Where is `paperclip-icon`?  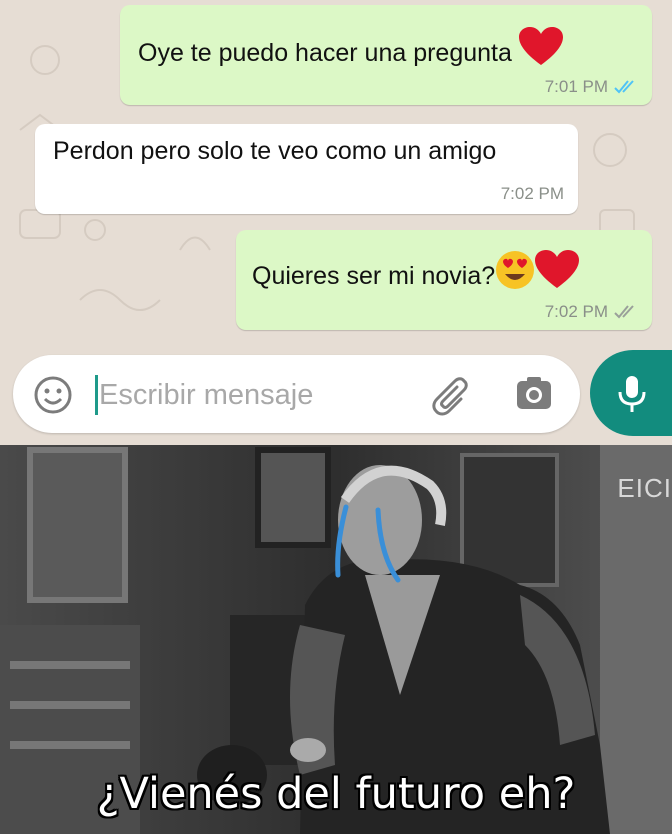 paperclip-icon is located at coordinates (453, 395).